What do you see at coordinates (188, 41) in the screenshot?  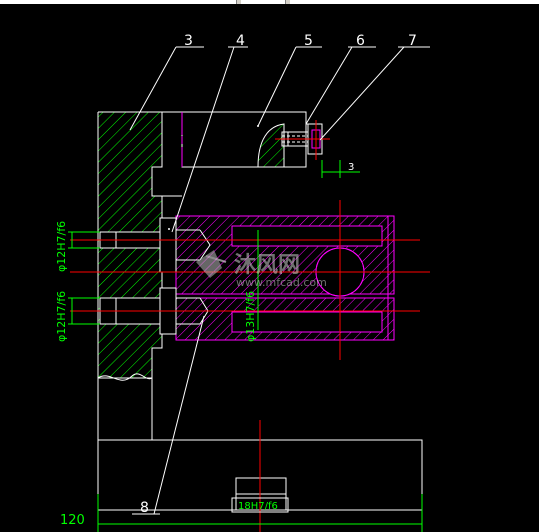 I see `callout-3: 3` at bounding box center [188, 41].